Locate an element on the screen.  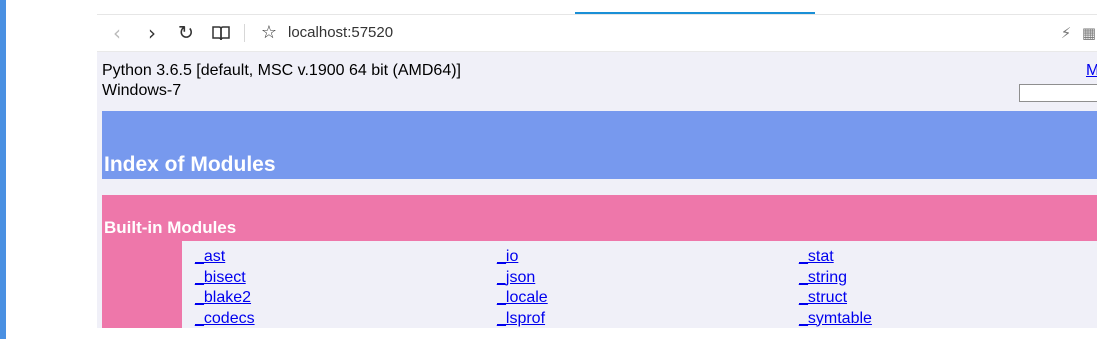
bolt-icon: ⚡ is located at coordinates (1066, 33).